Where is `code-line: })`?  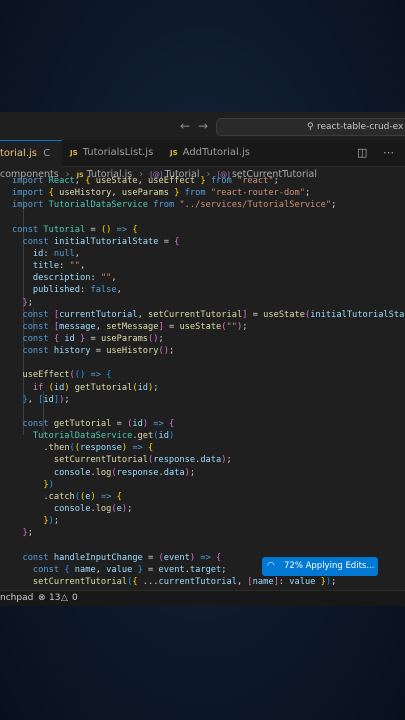
code-line: }) is located at coordinates (48, 484).